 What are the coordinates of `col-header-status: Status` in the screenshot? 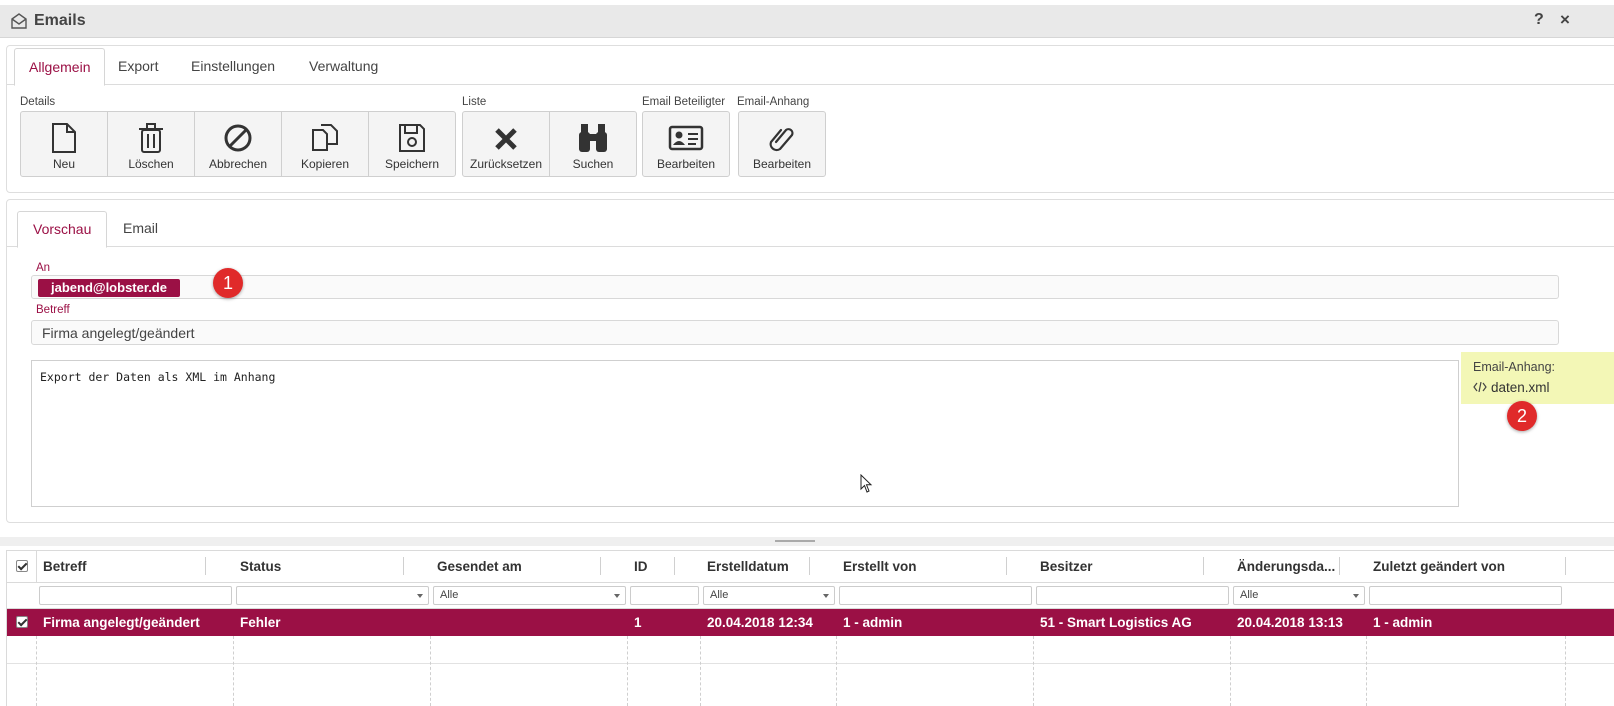 It's located at (332, 566).